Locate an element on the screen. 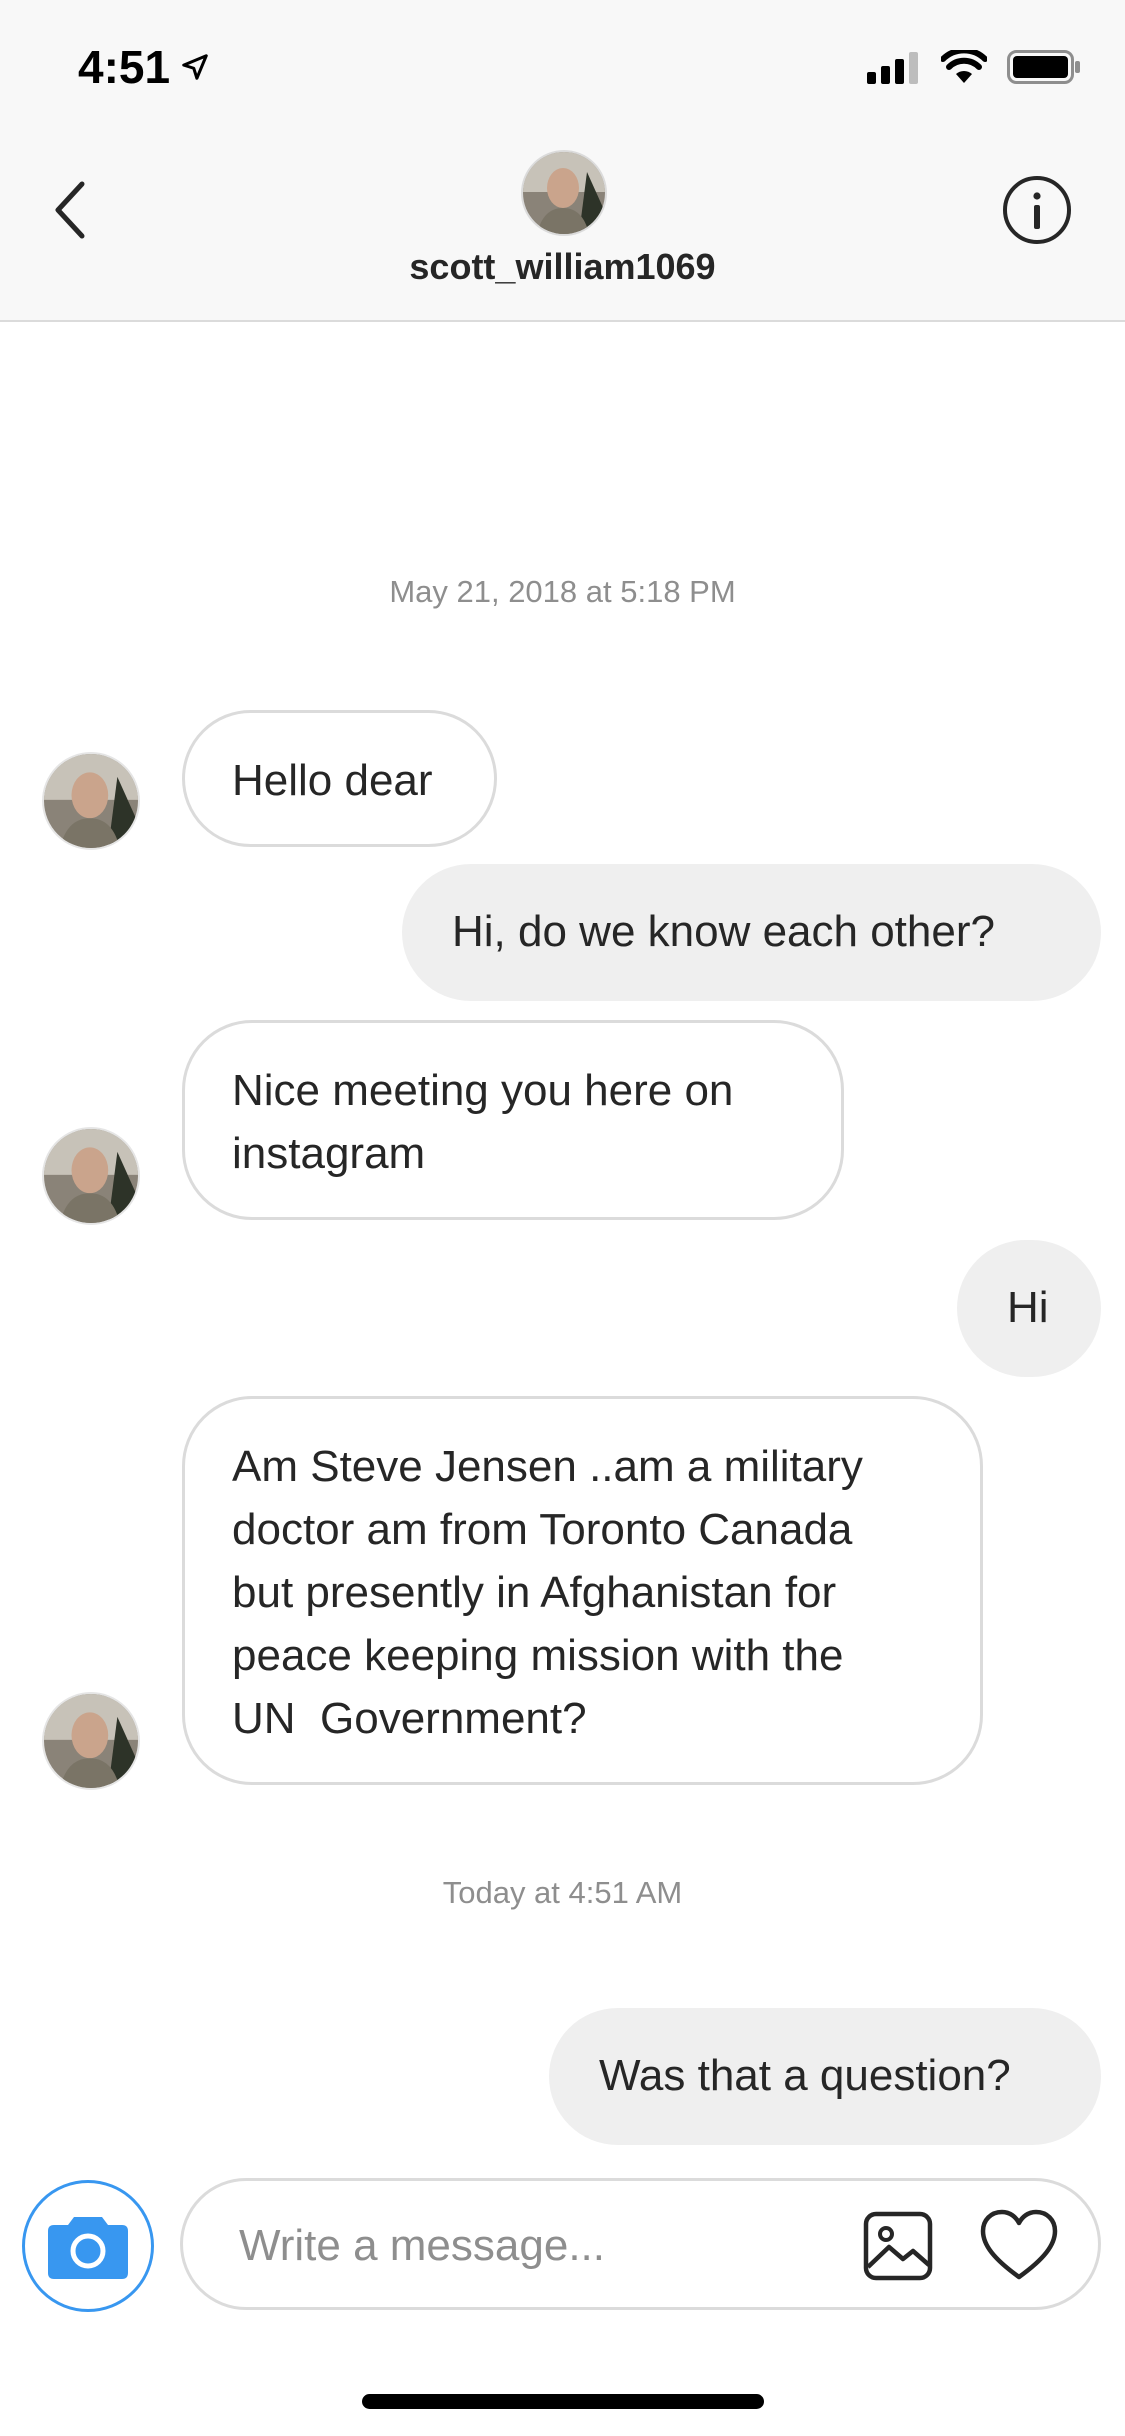 This screenshot has height=2436, width=1125. incoming-message: Hello dear is located at coordinates (339, 778).